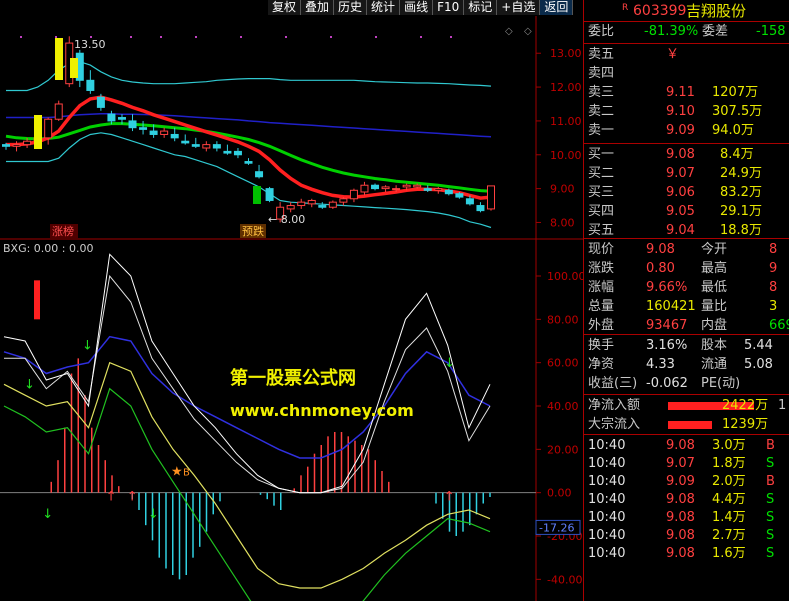 The image size is (789, 601). Describe the element at coordinates (667, 325) in the screenshot. I see `quote-value: 93467` at that location.